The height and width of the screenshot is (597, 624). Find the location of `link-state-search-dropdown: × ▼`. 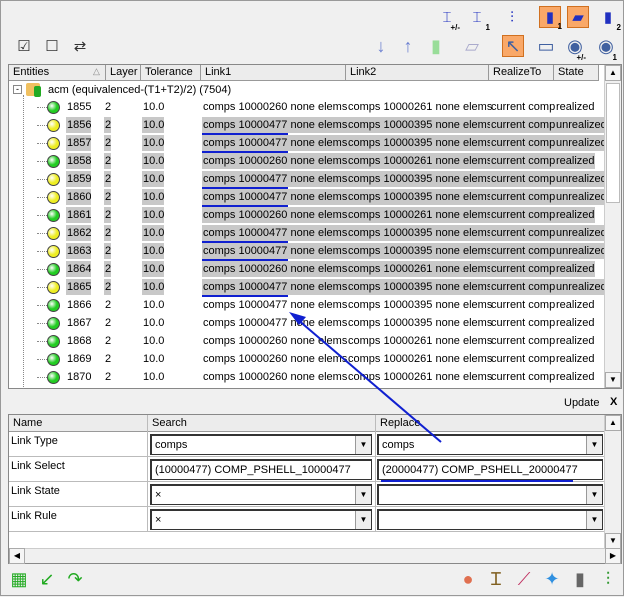

link-state-search-dropdown: × ▼ is located at coordinates (261, 494).